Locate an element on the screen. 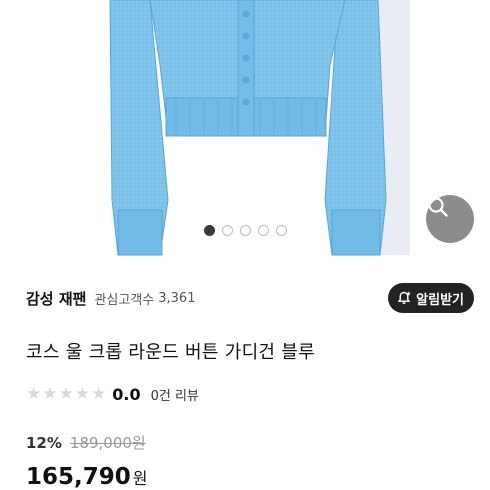 The width and height of the screenshot is (490, 490). sale-price-row: 165,790 원 is located at coordinates (87, 477).